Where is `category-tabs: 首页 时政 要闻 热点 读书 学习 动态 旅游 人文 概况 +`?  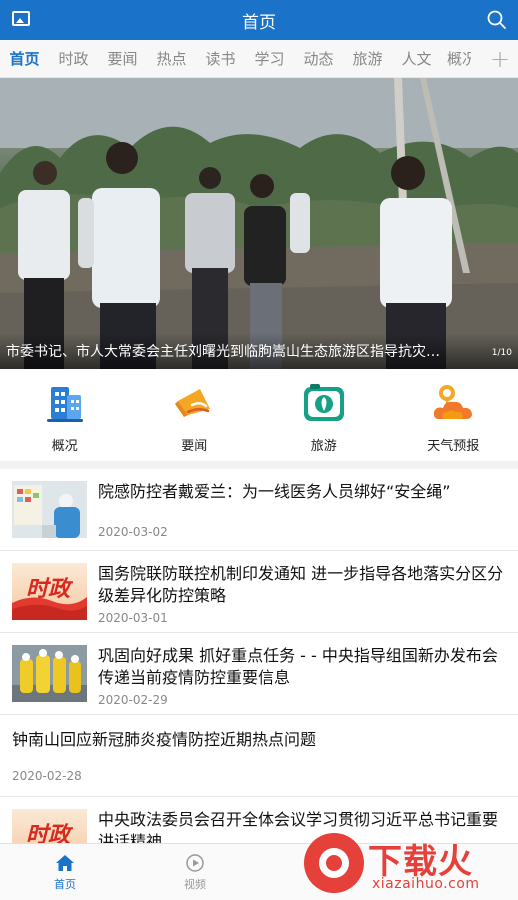
category-tabs: 首页 时政 要闻 热点 读书 学习 动态 旅游 人文 概况 + is located at coordinates (259, 59).